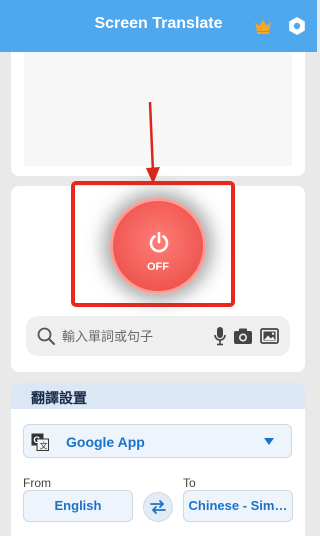 The height and width of the screenshot is (536, 320). Describe the element at coordinates (44, 446) in the screenshot. I see `svg-text: 文` at that location.